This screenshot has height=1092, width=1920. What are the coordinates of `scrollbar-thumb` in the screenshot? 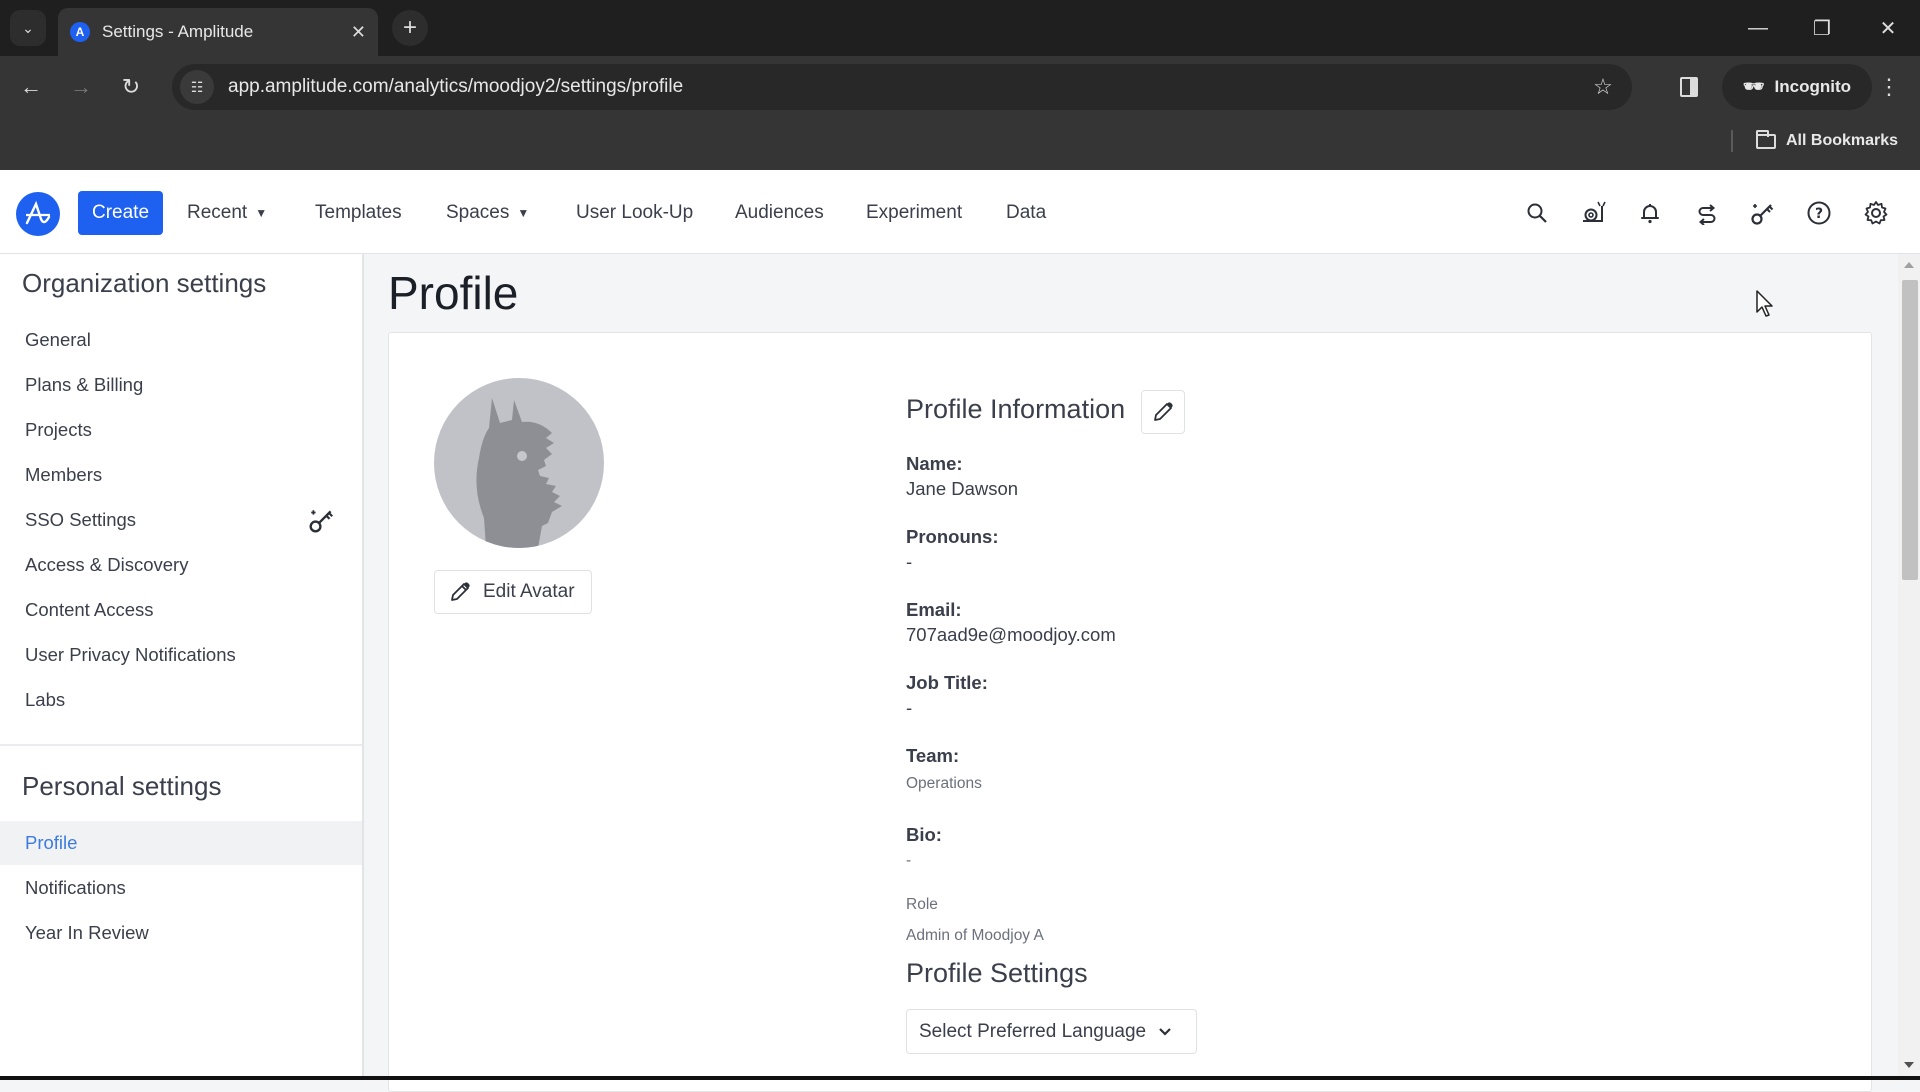 It's located at (1910, 430).